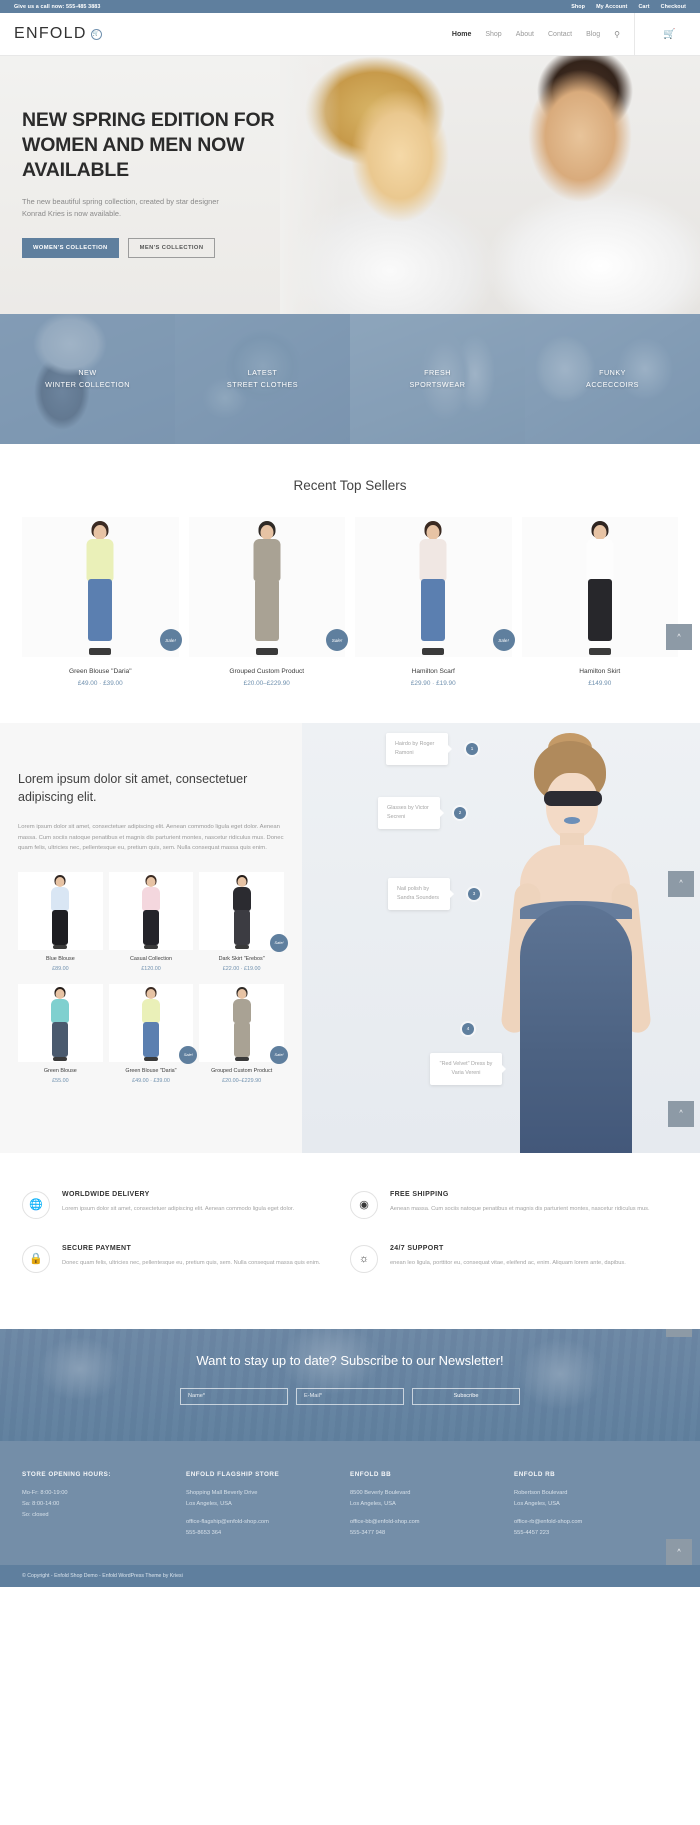 The image size is (700, 1825). Describe the element at coordinates (472, 748) in the screenshot. I see `hotspot-dot-1: 1` at that location.